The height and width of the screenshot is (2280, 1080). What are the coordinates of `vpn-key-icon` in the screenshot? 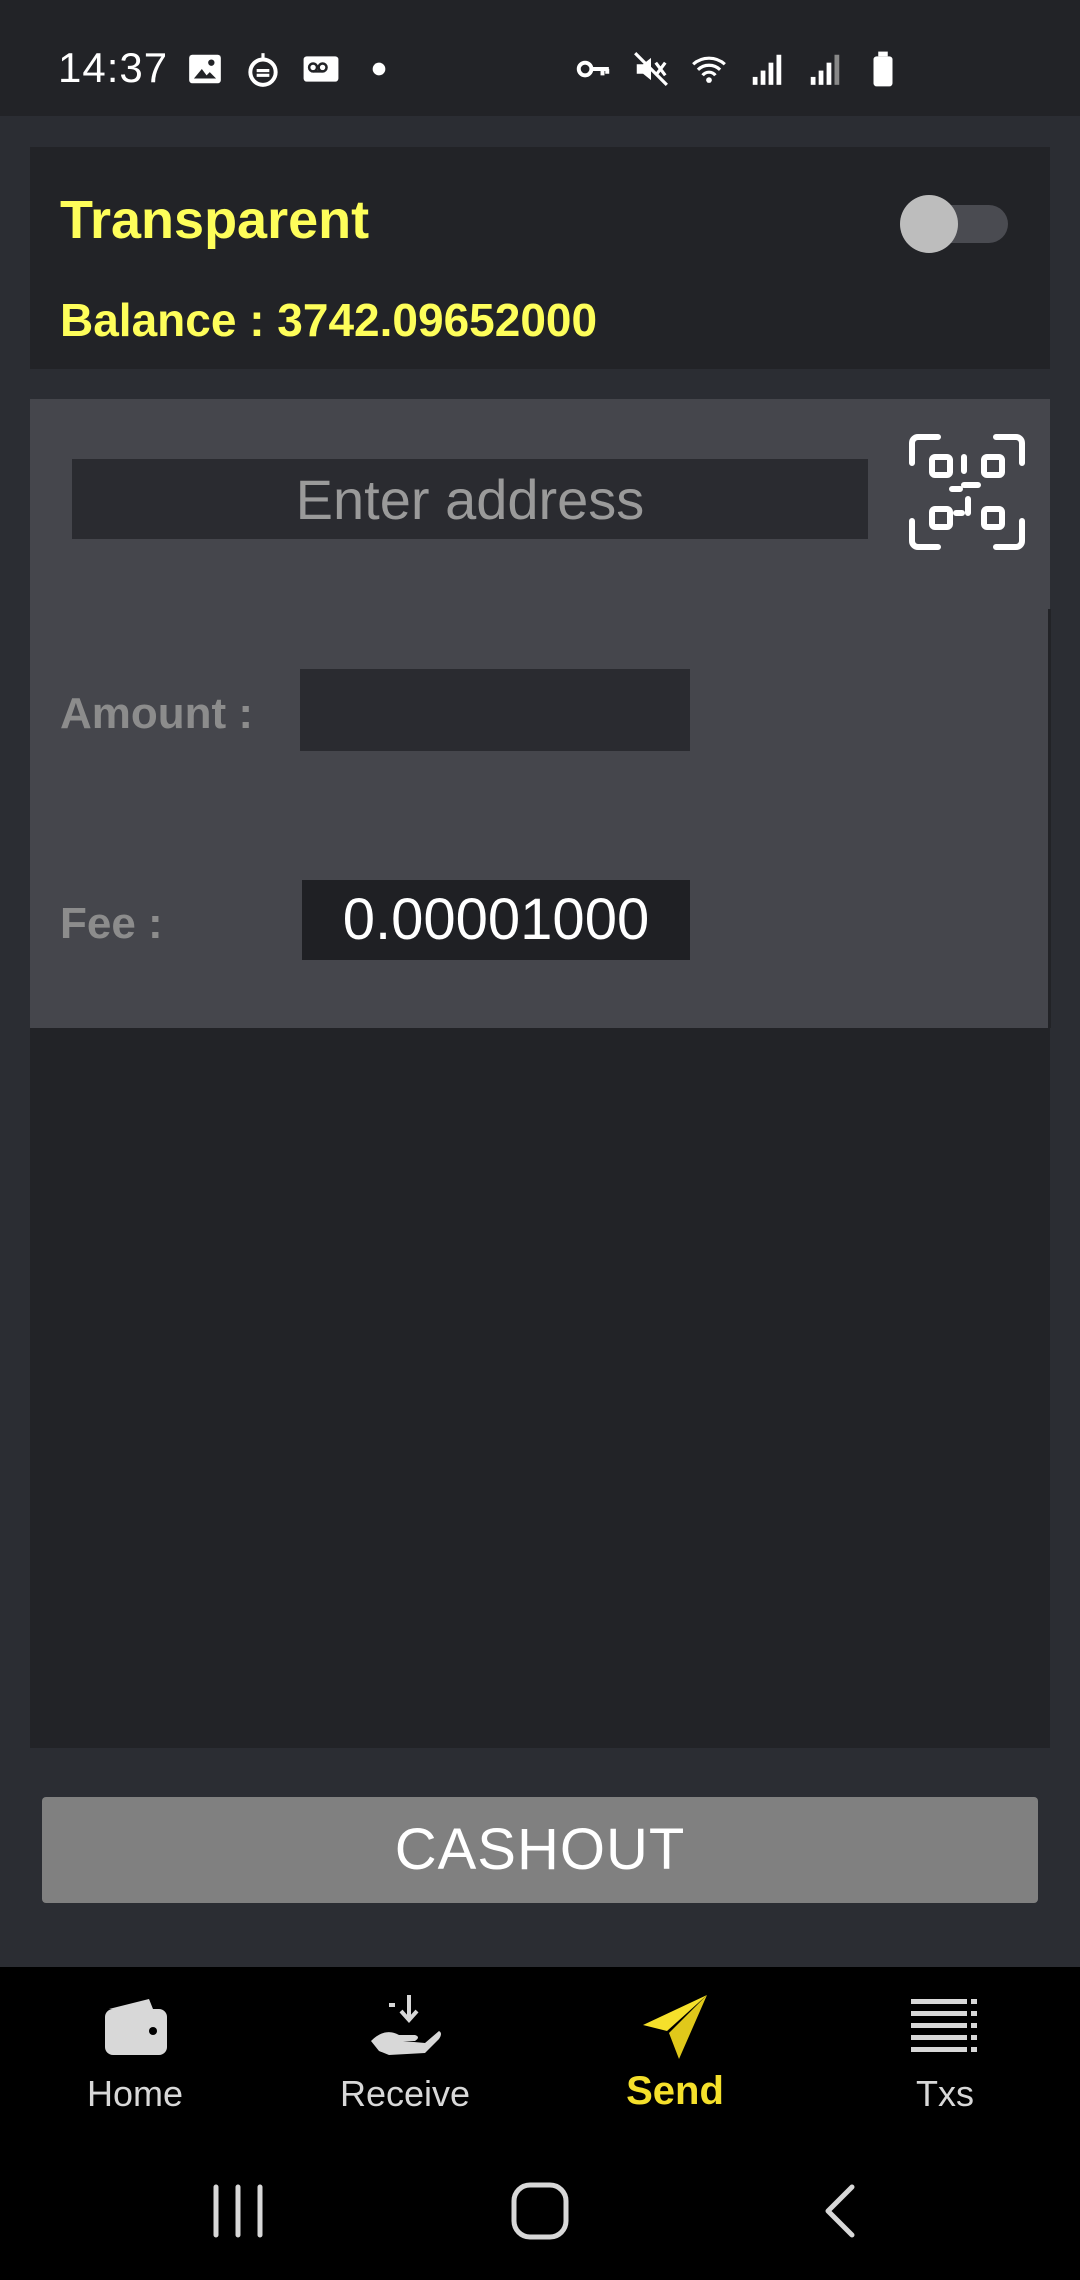 It's located at (593, 69).